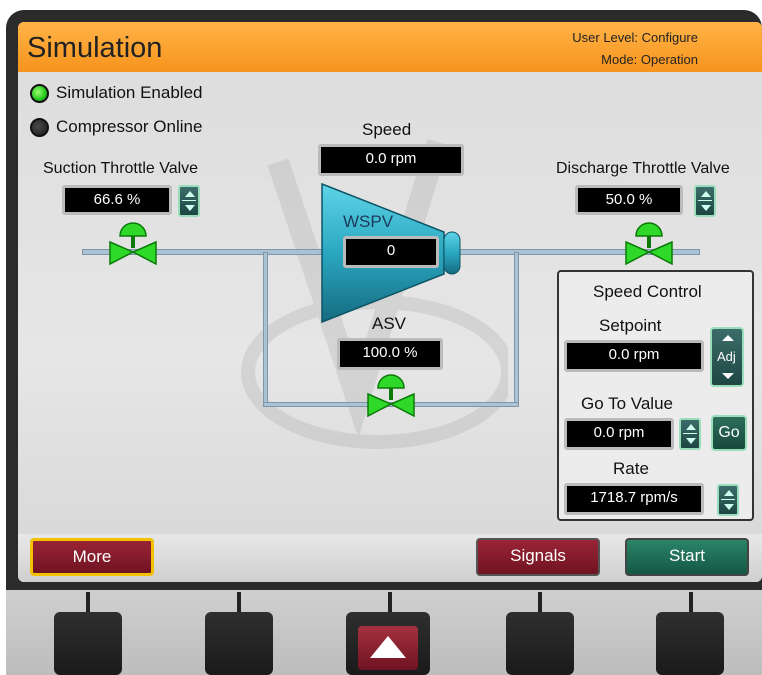 This screenshot has height=675, width=762. Describe the element at coordinates (728, 338) in the screenshot. I see `adj-up-icon` at that location.